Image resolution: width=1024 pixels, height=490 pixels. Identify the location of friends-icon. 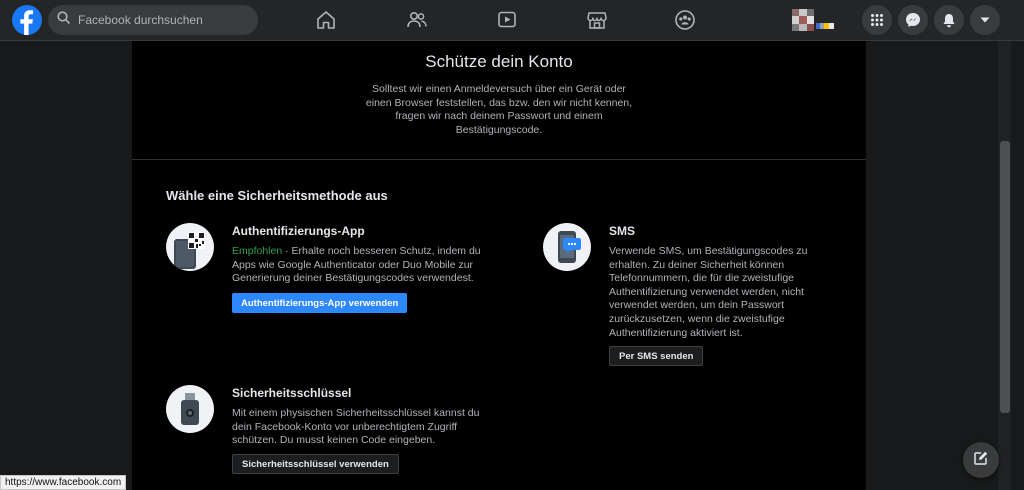
(417, 20).